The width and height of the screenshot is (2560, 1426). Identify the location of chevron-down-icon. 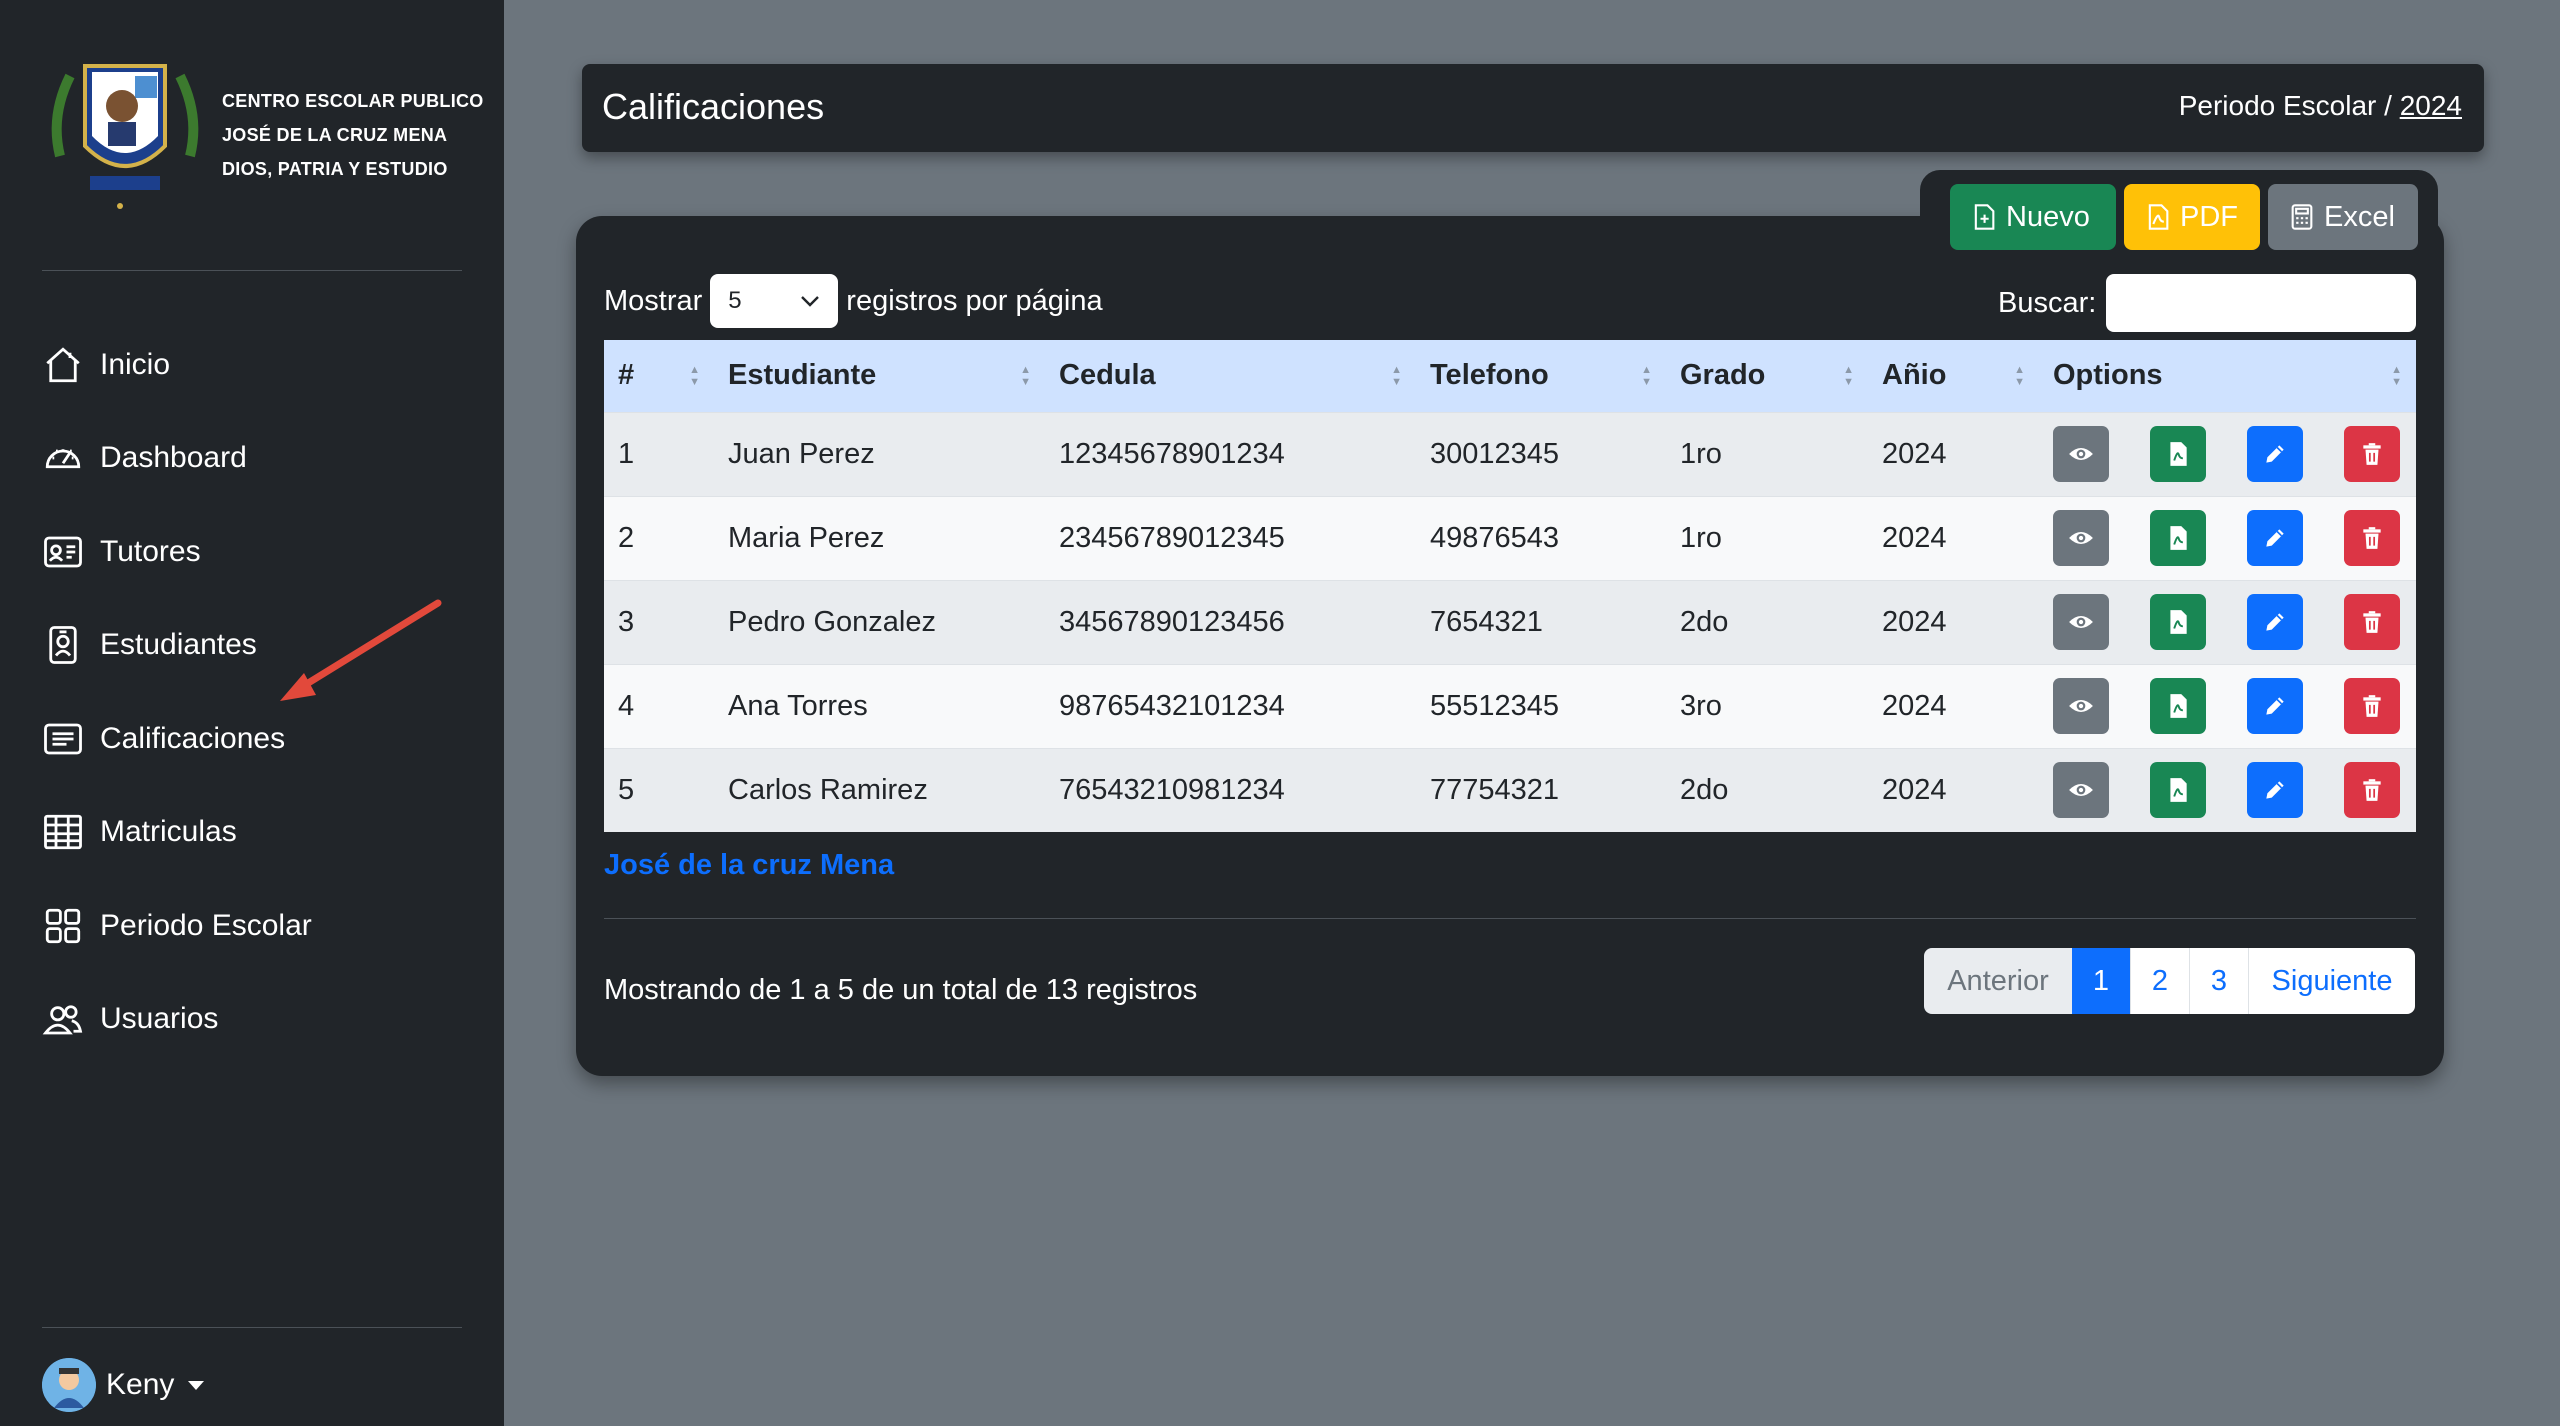
(810, 301).